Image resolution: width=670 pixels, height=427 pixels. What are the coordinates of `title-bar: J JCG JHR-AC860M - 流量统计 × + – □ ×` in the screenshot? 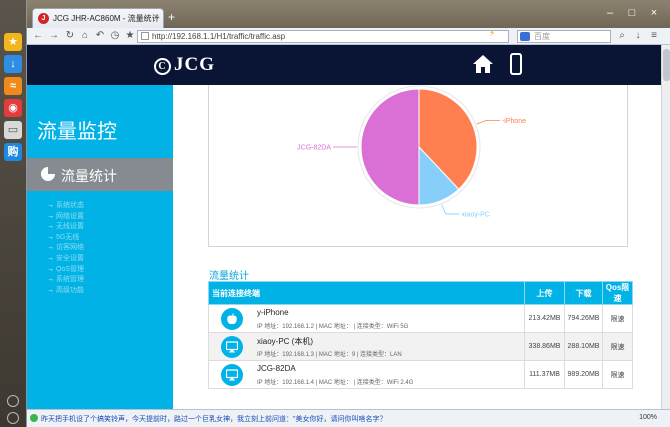 It's located at (348, 14).